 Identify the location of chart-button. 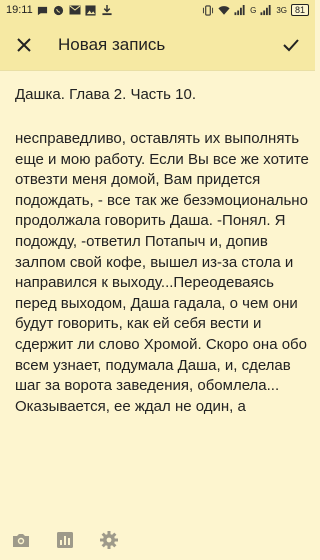
(65, 540).